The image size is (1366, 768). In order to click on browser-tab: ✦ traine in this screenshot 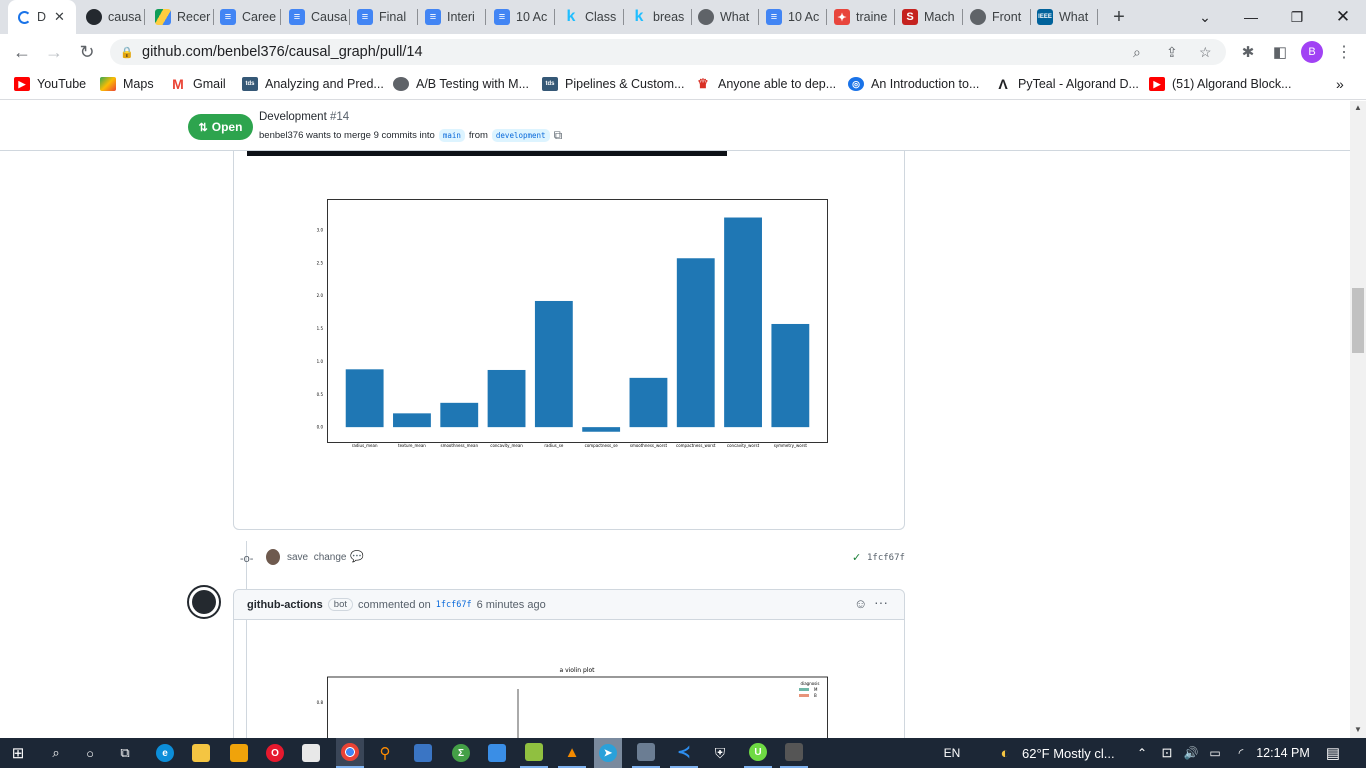, I will do `click(863, 17)`.